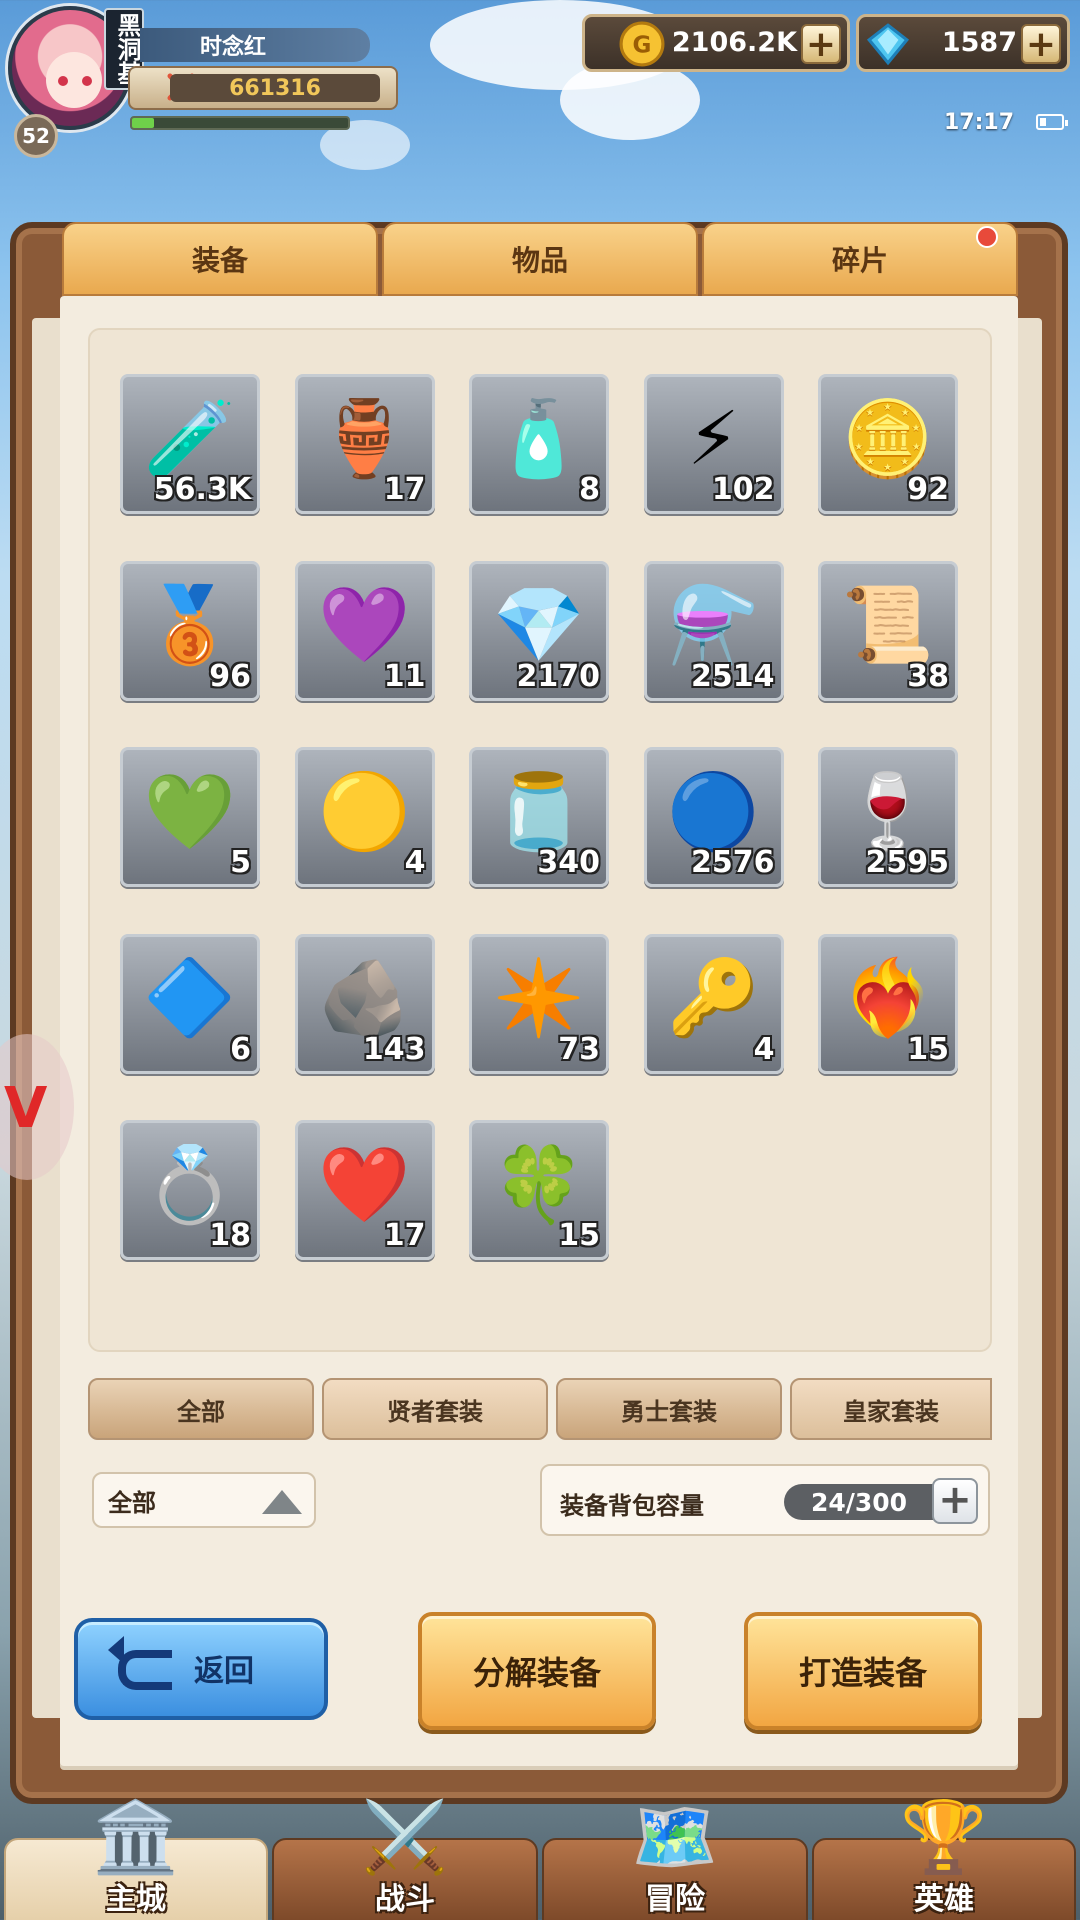 Image resolution: width=1080 pixels, height=1920 pixels. I want to click on item-slot: ⚡ 102, so click(713, 444).